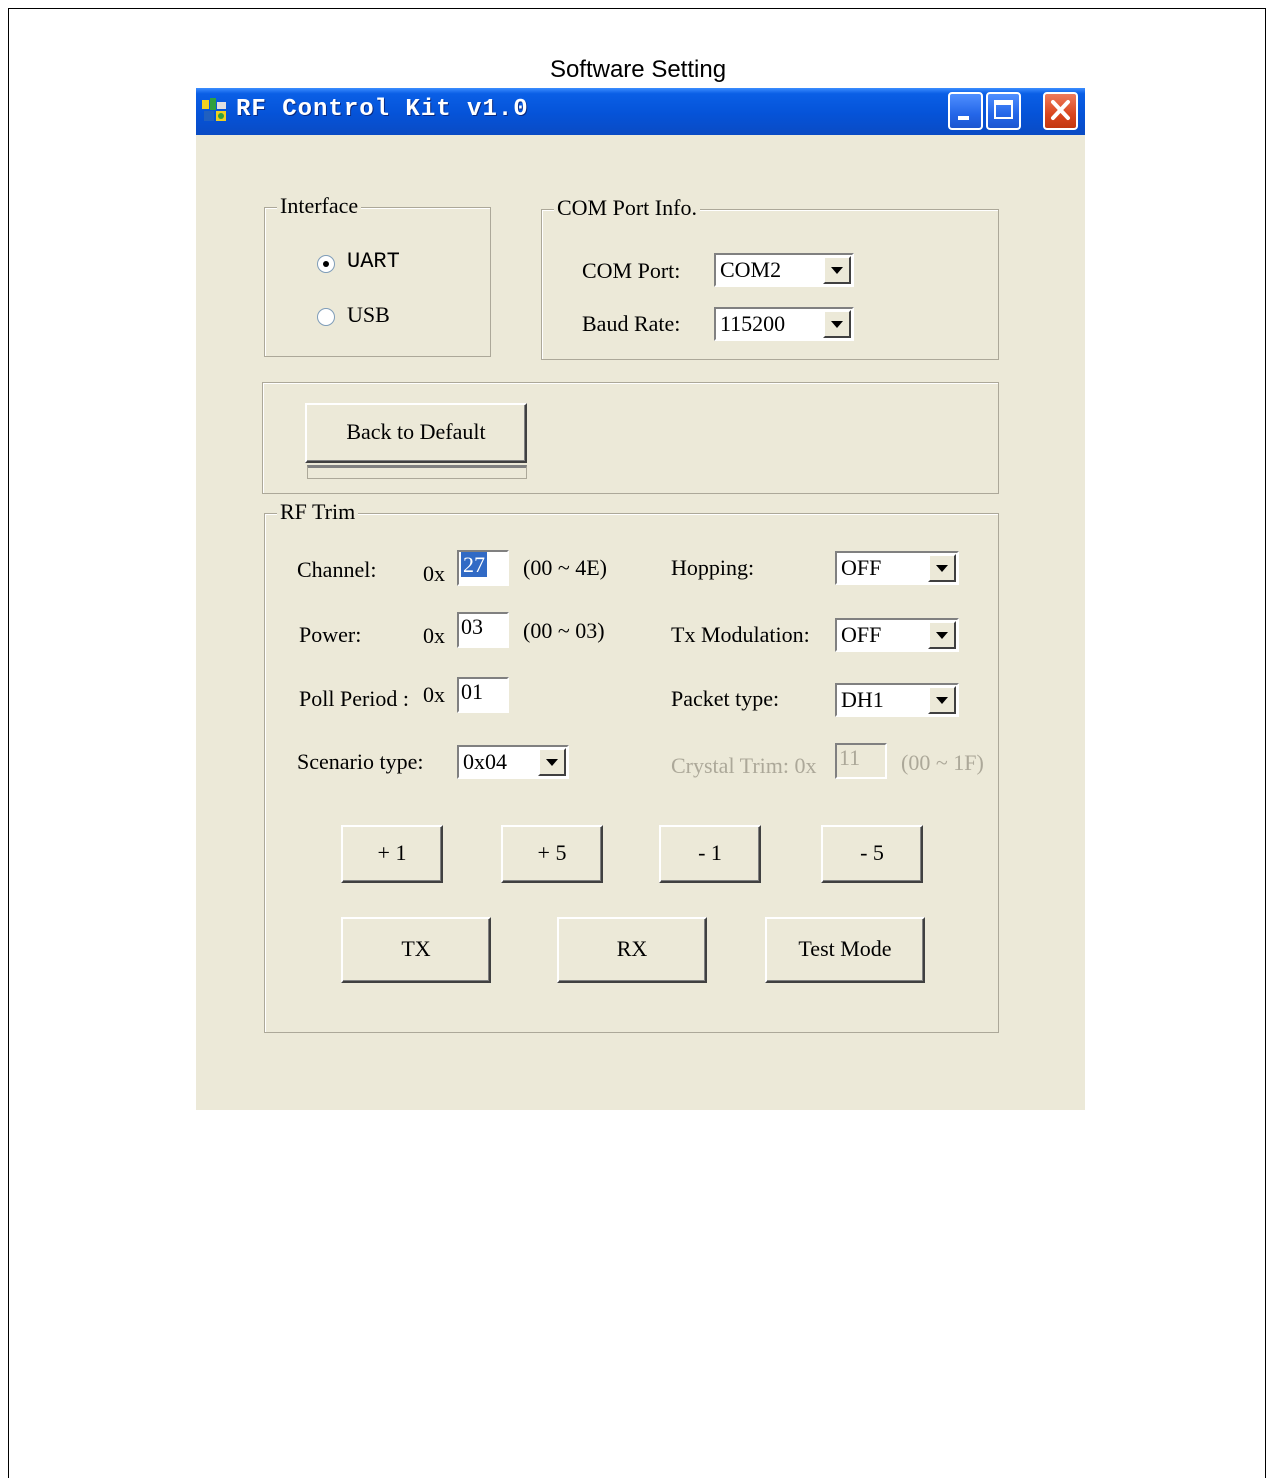  I want to click on minus-5-button: - 5, so click(872, 854).